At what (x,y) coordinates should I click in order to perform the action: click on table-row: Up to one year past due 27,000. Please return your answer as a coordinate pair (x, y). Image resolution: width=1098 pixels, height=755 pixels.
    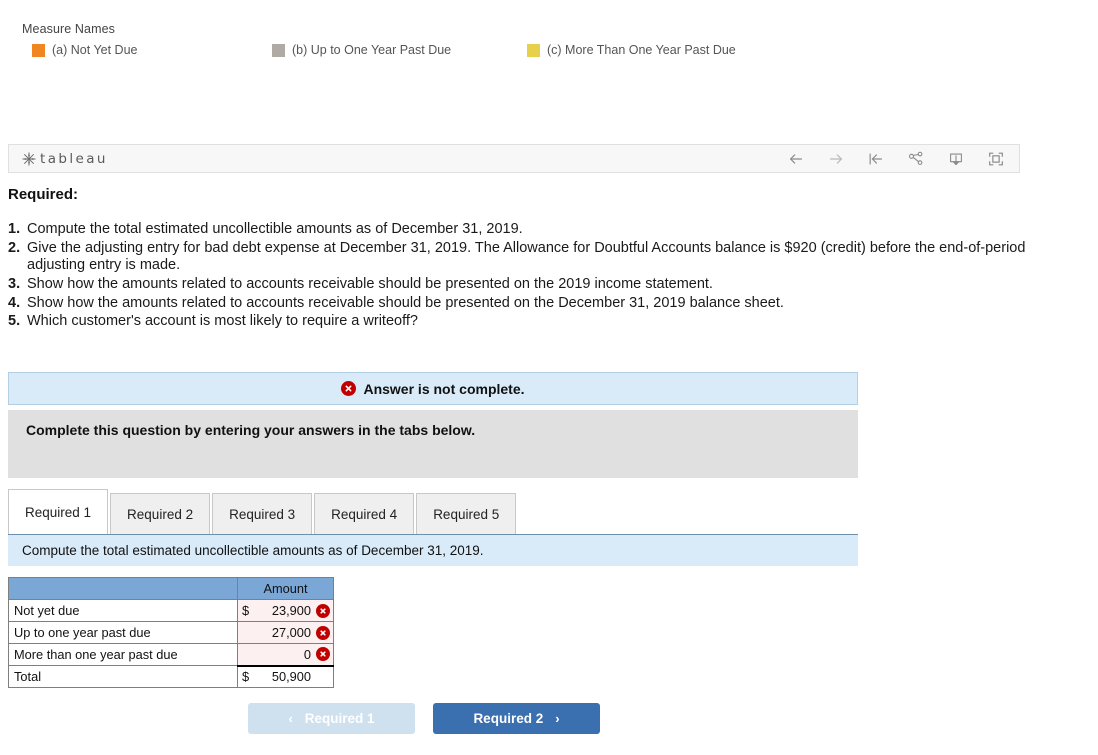
    Looking at the image, I should click on (171, 632).